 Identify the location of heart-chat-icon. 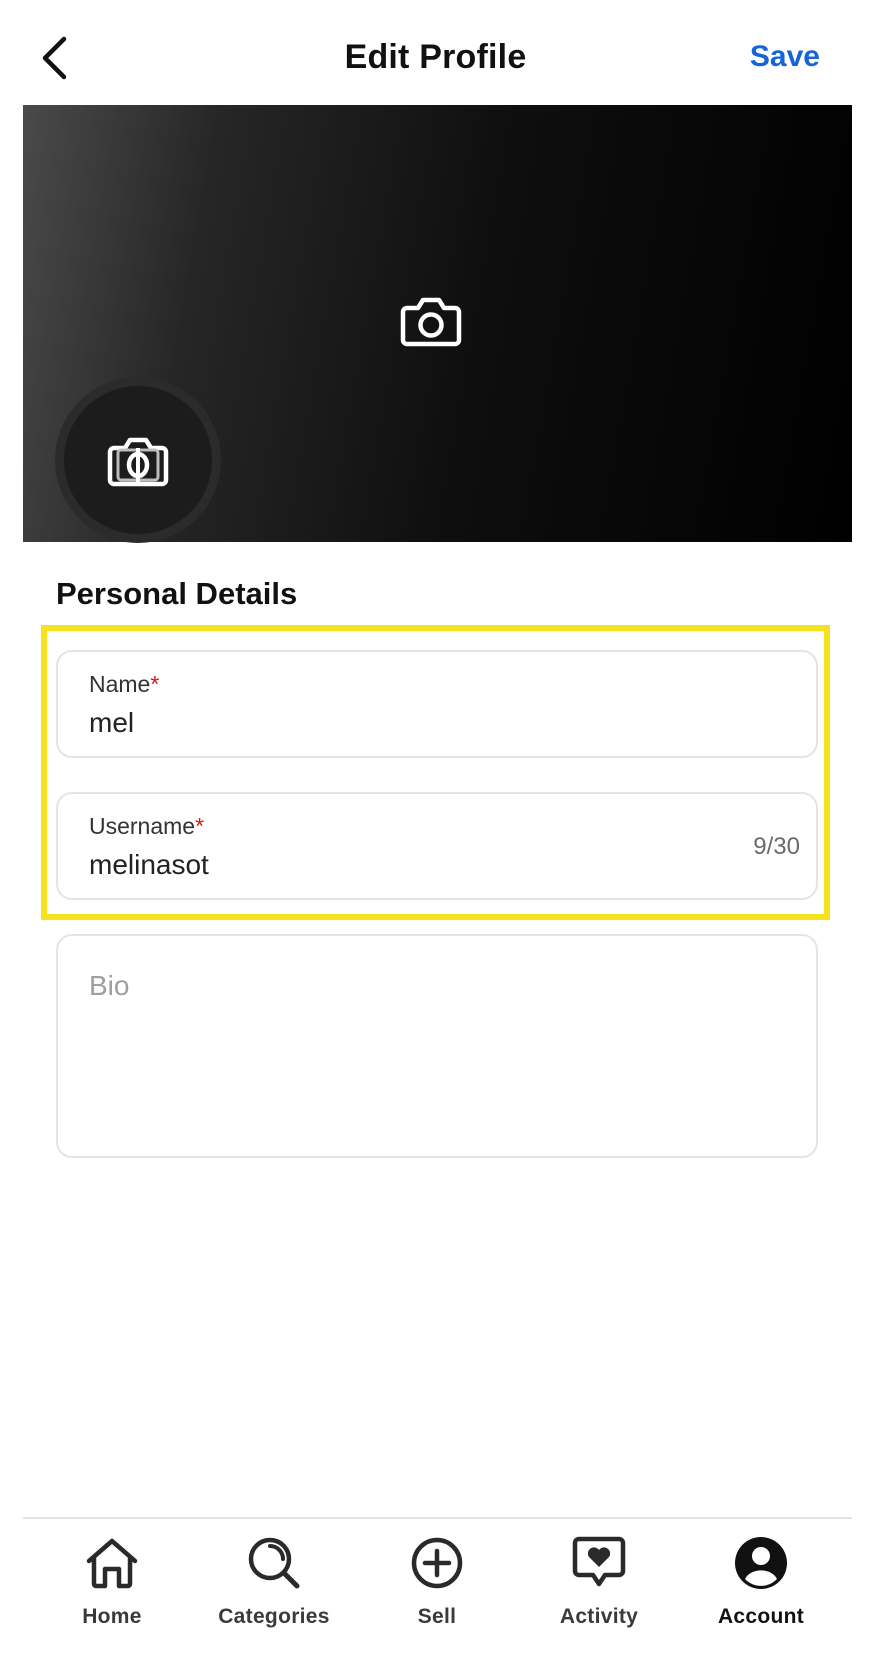
(599, 1561).